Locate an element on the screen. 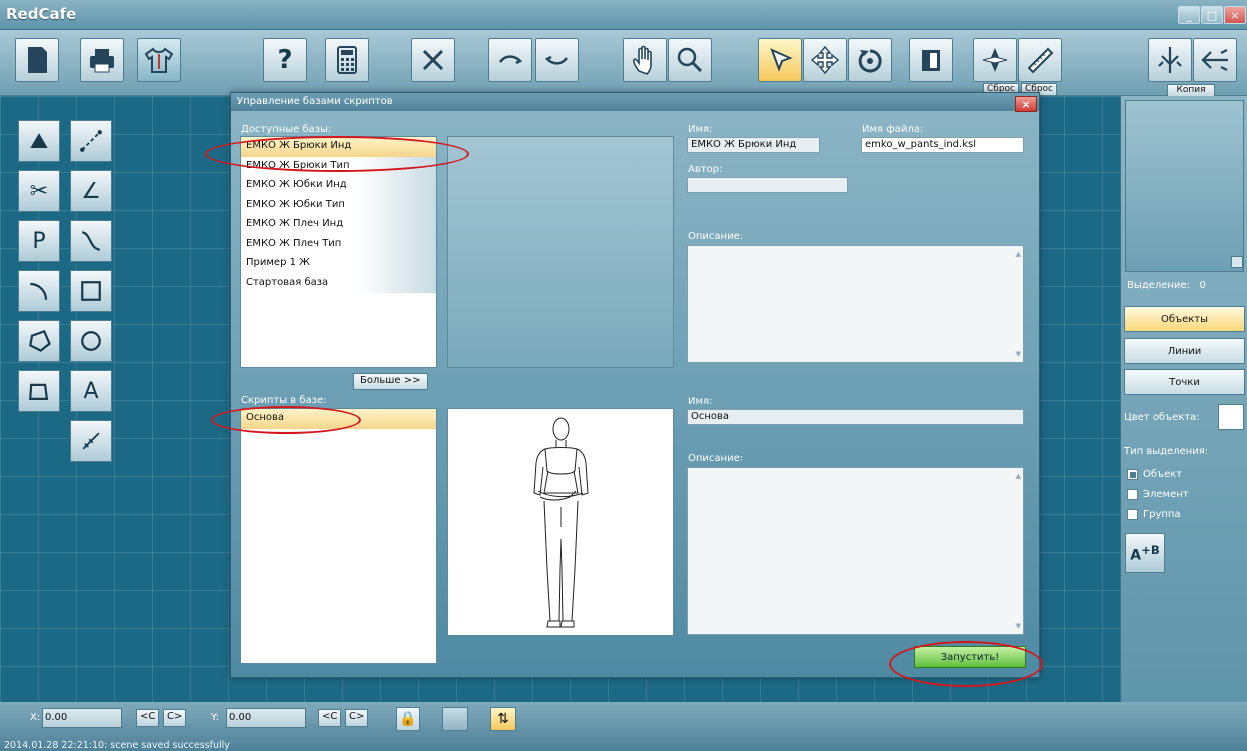  list-item: ЕМКО Ж Юбки Инд is located at coordinates (338, 186).